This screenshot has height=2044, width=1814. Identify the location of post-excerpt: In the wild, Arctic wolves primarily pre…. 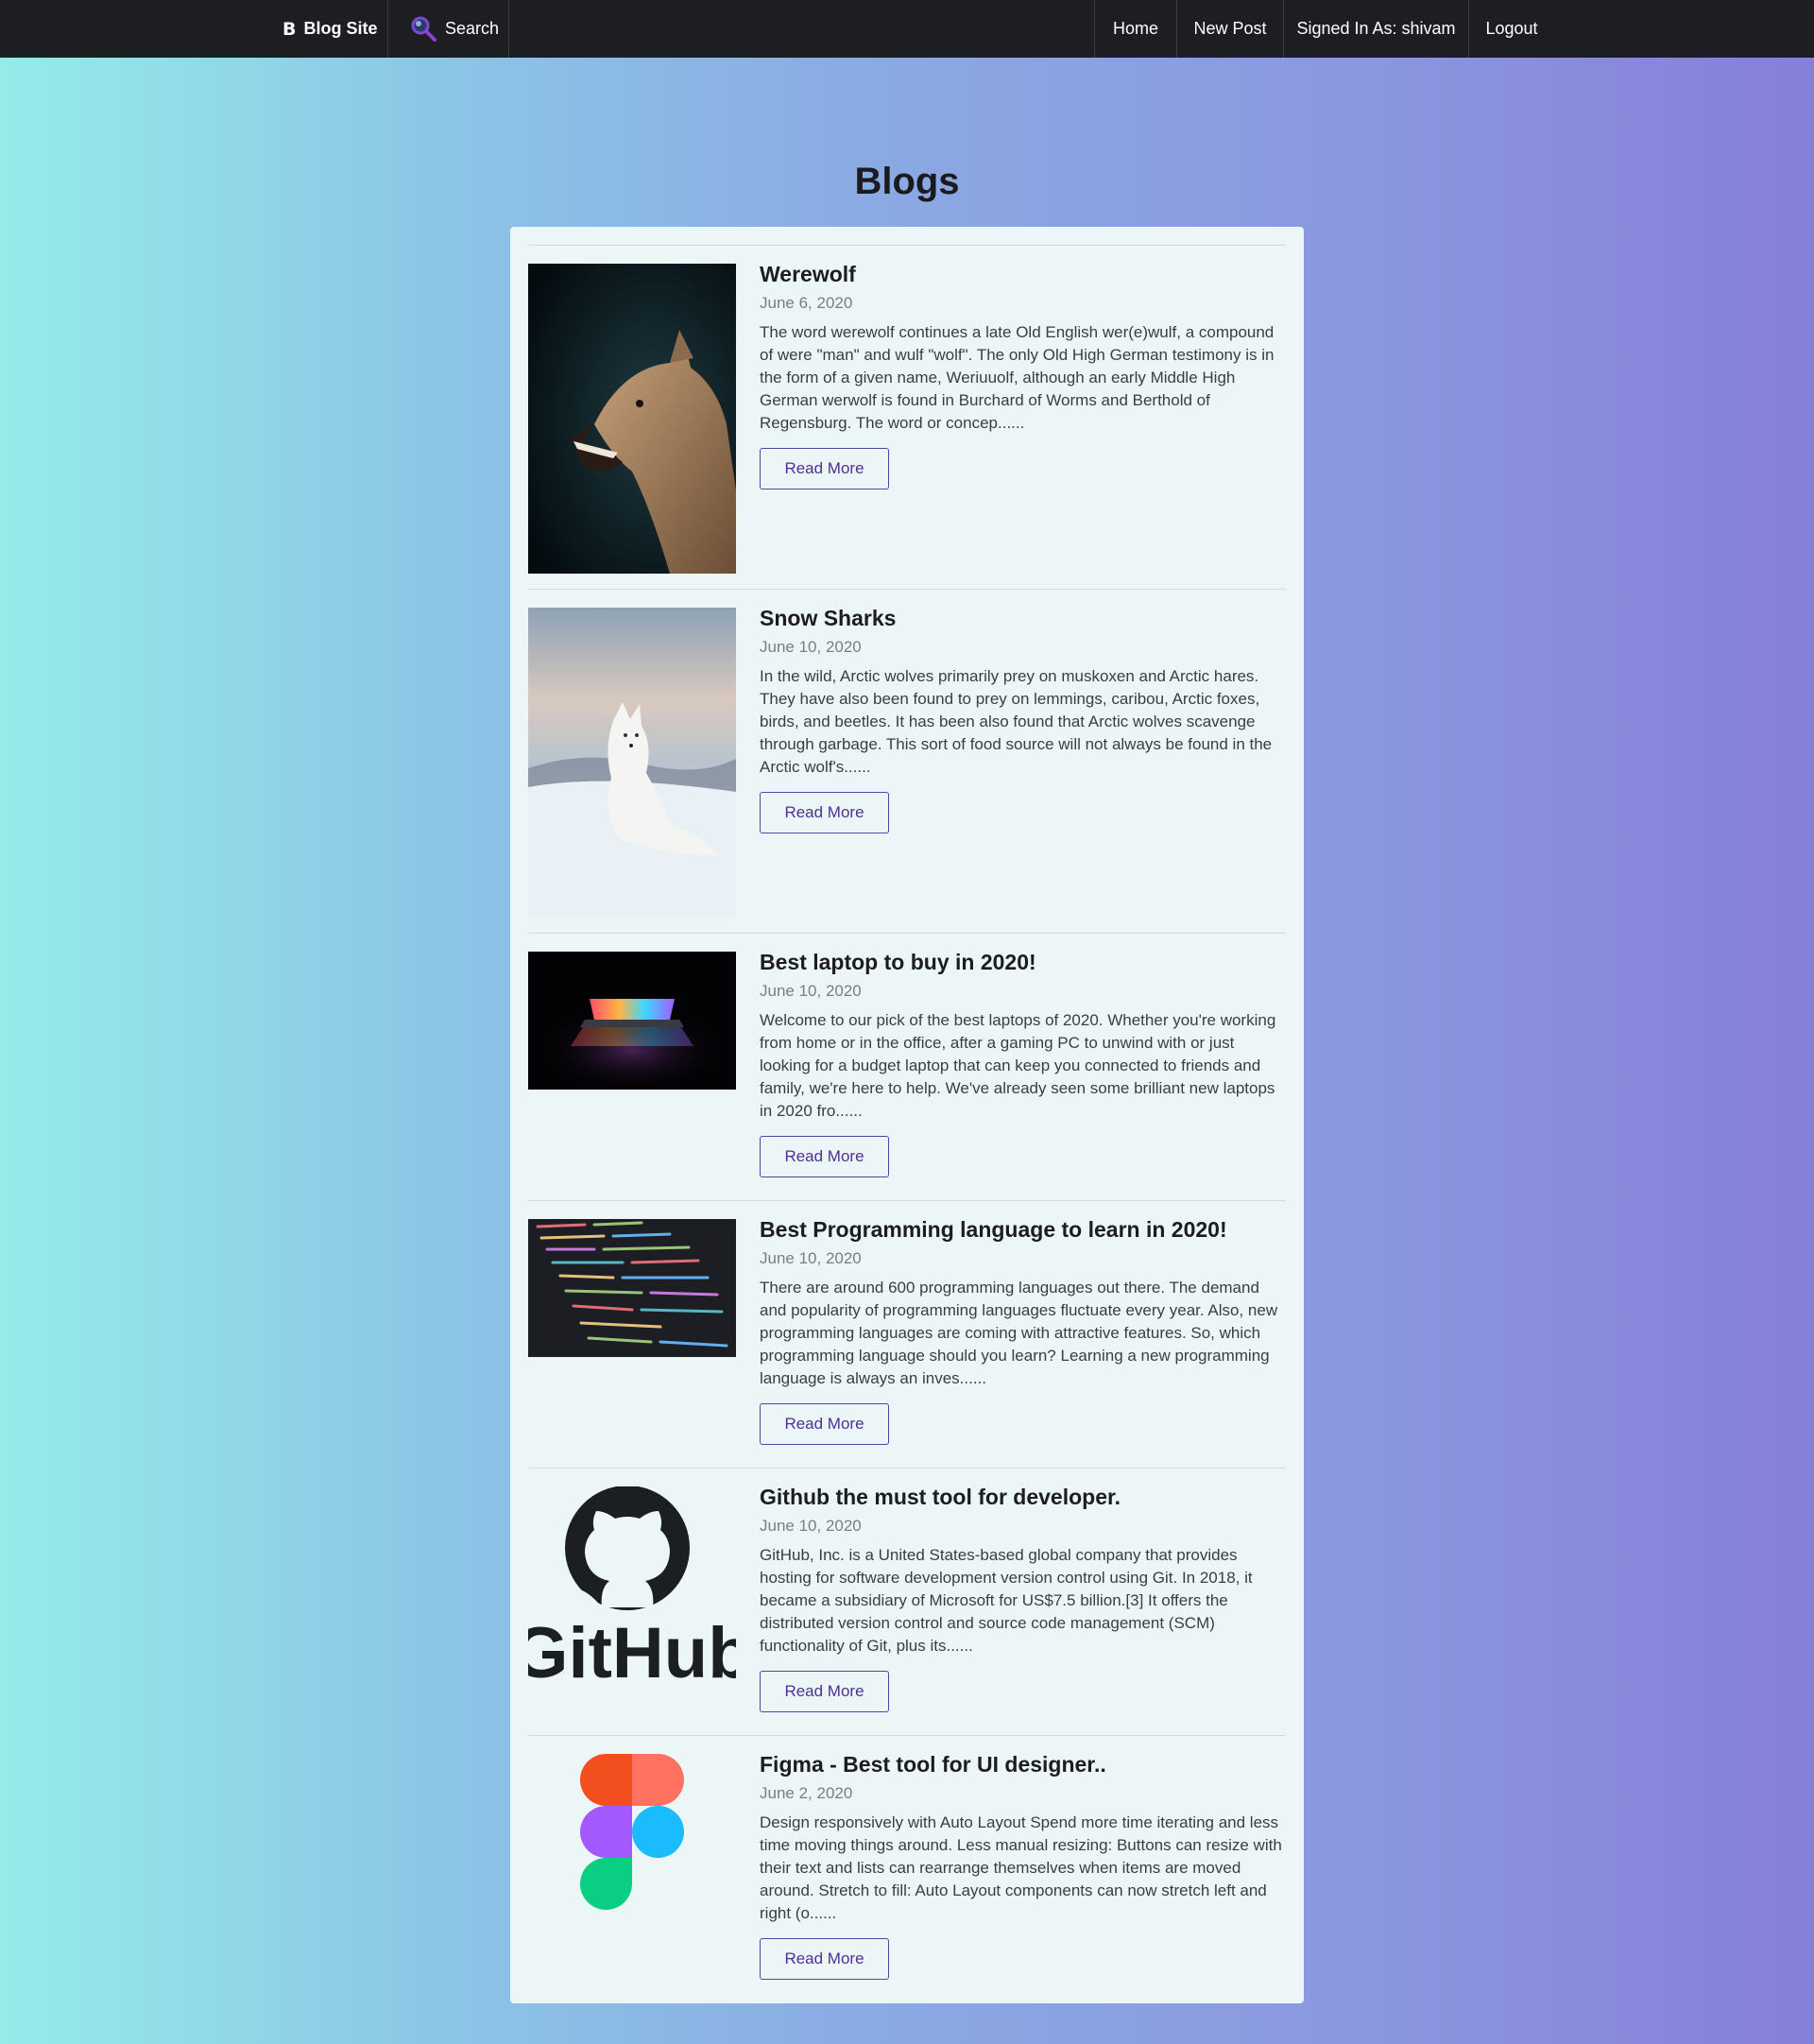
(1017, 721).